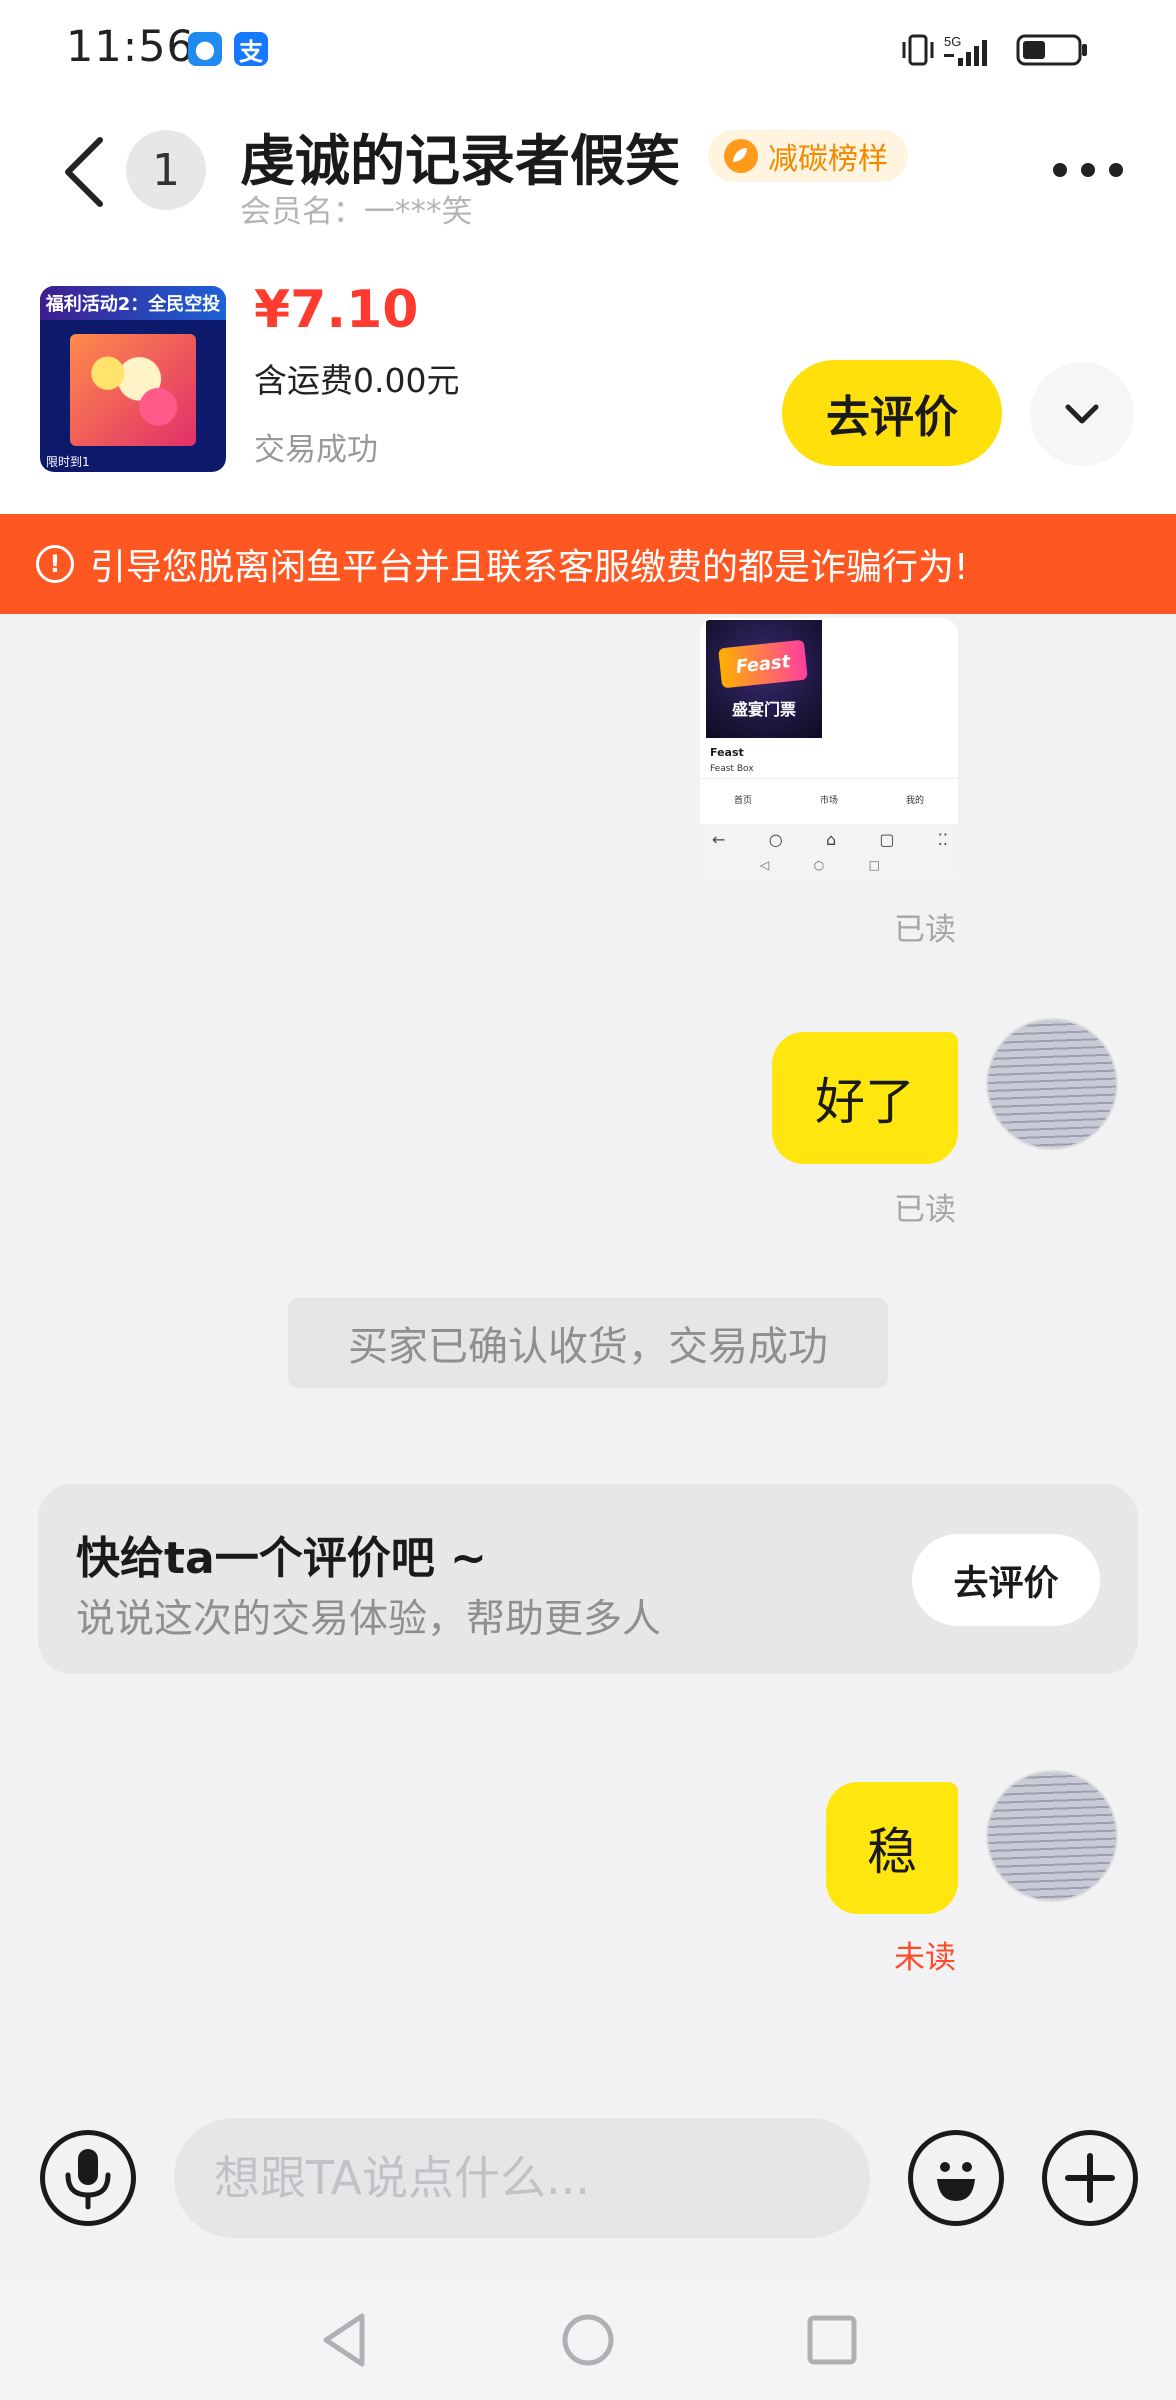 This screenshot has width=1176, height=2400. What do you see at coordinates (1051, 50) in the screenshot?
I see `battery-icon` at bounding box center [1051, 50].